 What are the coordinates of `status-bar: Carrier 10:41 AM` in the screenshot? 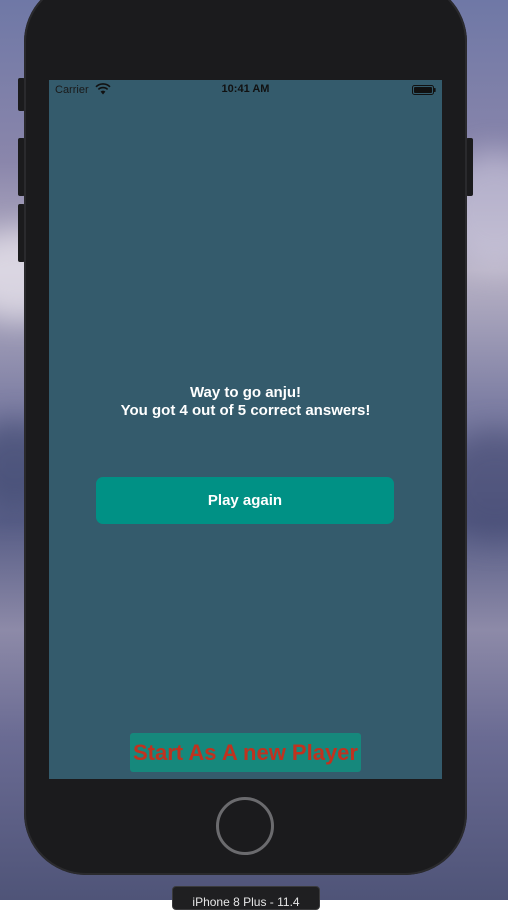 It's located at (245, 90).